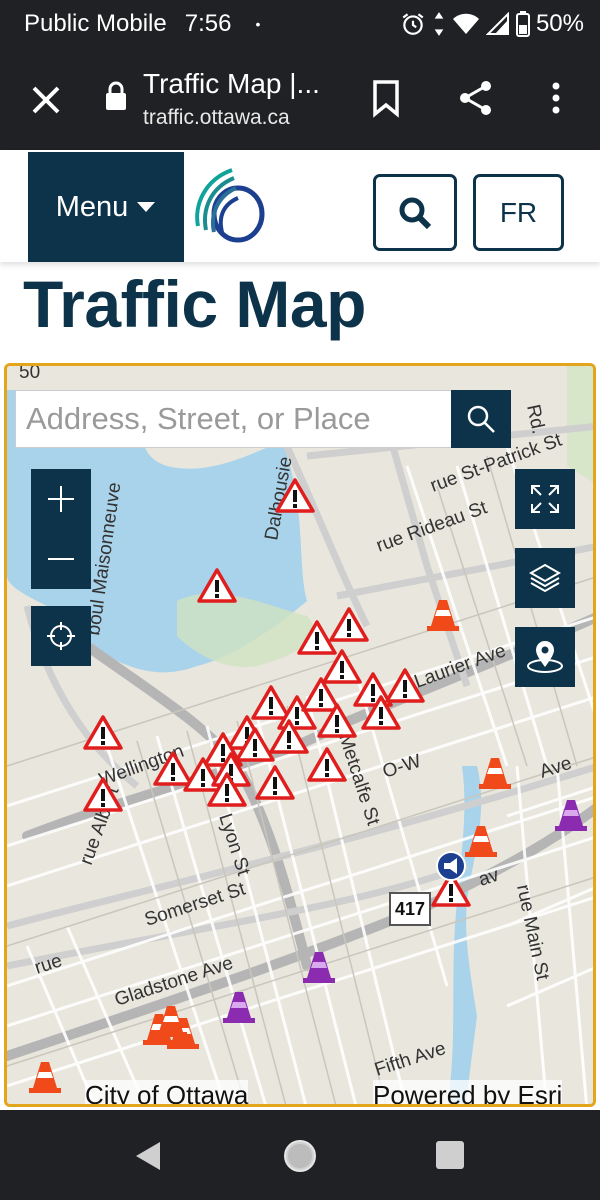  I want to click on layers-button, so click(545, 578).